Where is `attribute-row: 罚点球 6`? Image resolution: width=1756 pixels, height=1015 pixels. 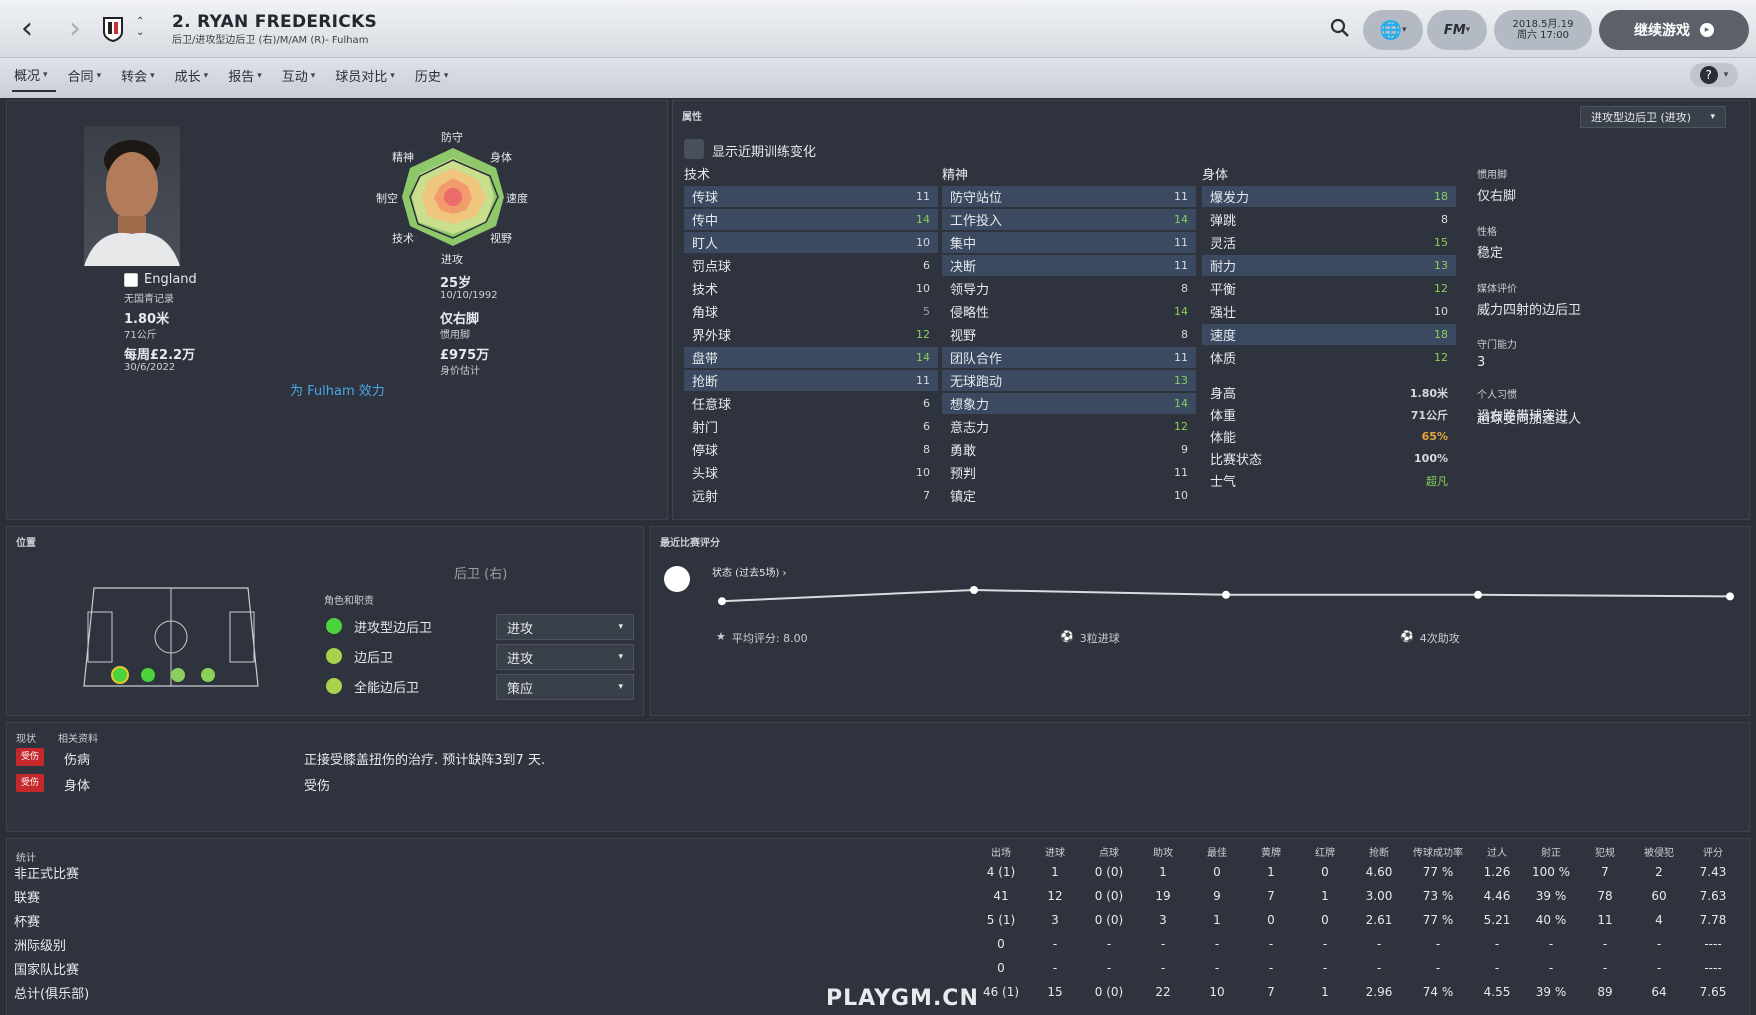 attribute-row: 罚点球 6 is located at coordinates (811, 265).